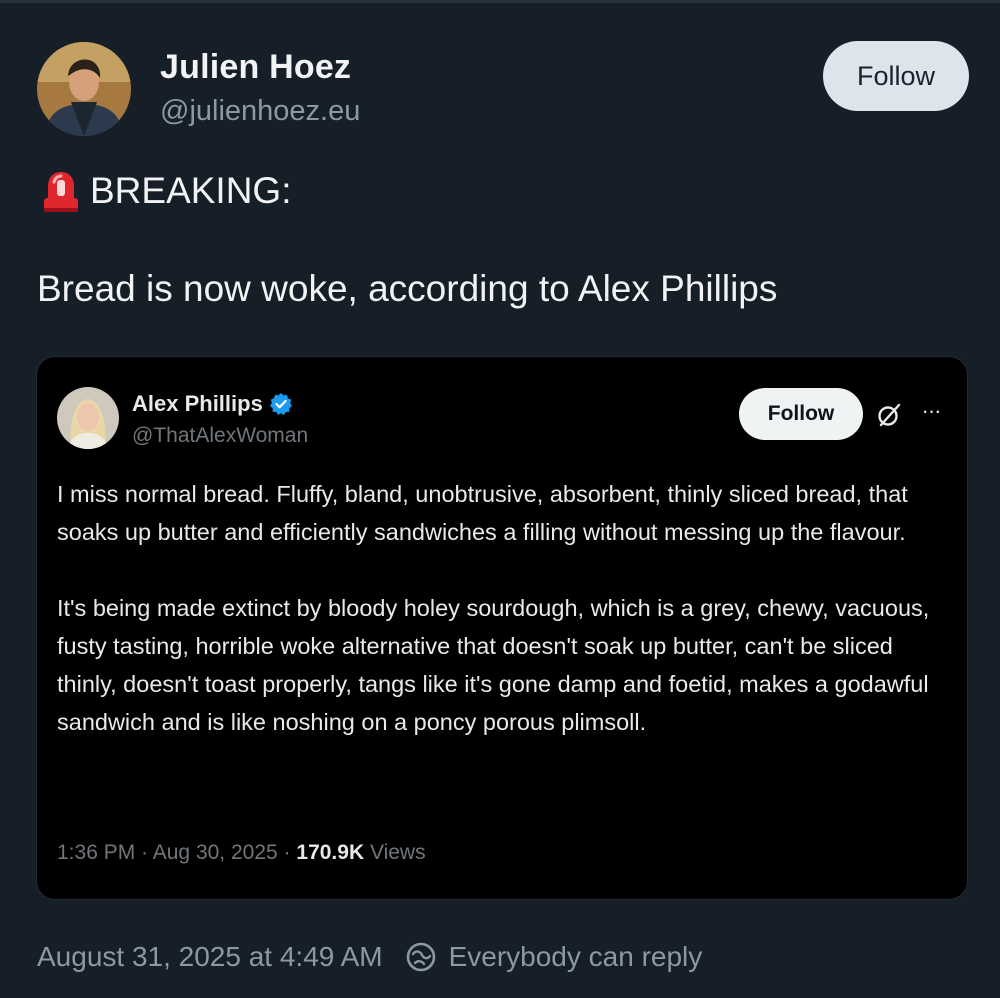 The width and height of the screenshot is (1000, 998). What do you see at coordinates (421, 957) in the screenshot?
I see `reply-circle-icon` at bounding box center [421, 957].